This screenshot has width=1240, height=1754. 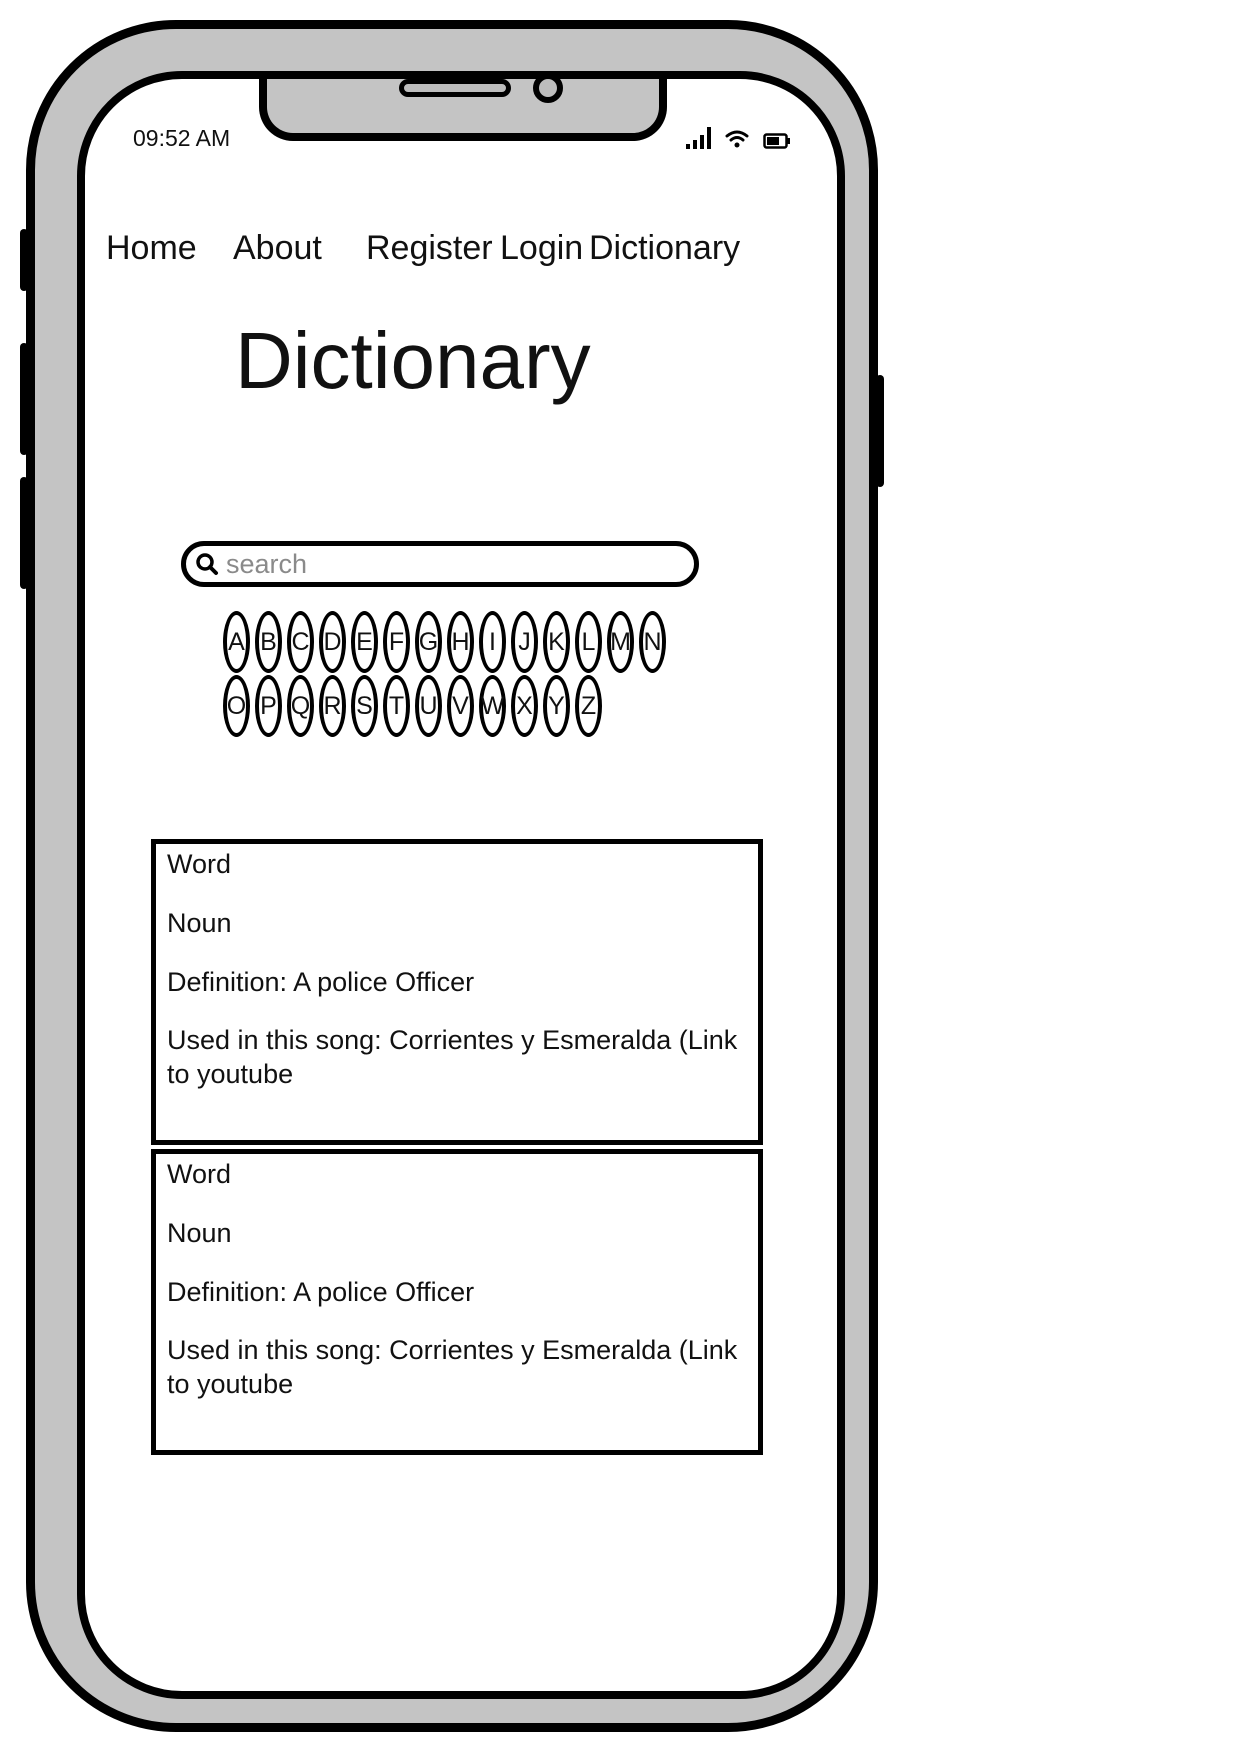 I want to click on letter-i: I, so click(x=492, y=642).